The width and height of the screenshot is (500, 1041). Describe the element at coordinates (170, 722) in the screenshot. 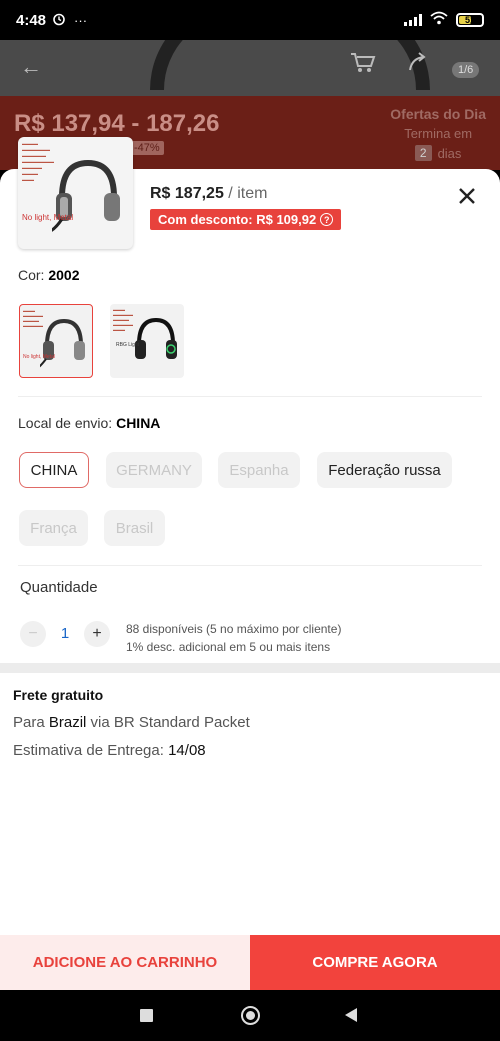

I see `shipping-to-suffix: via BR Standard Packet` at that location.